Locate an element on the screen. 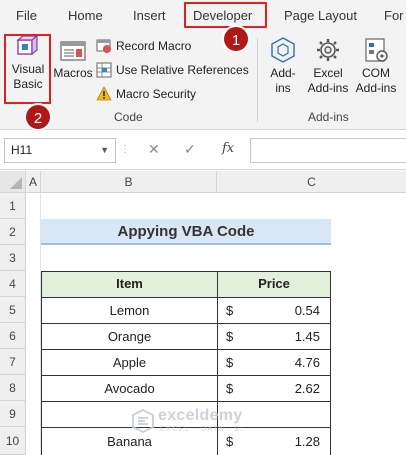  code-group-label: Code is located at coordinates (128, 117).